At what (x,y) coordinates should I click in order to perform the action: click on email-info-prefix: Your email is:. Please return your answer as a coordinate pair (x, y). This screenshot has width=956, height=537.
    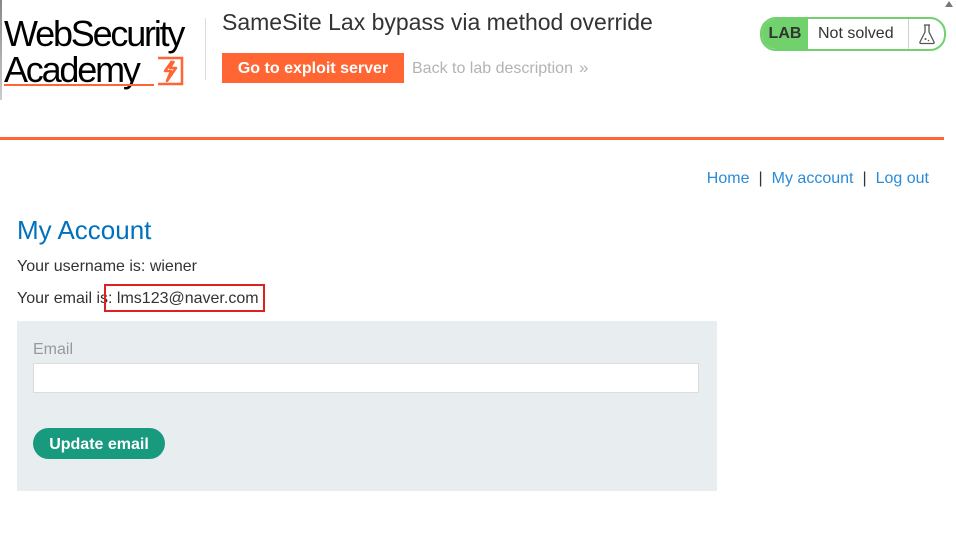
    Looking at the image, I should click on (67, 298).